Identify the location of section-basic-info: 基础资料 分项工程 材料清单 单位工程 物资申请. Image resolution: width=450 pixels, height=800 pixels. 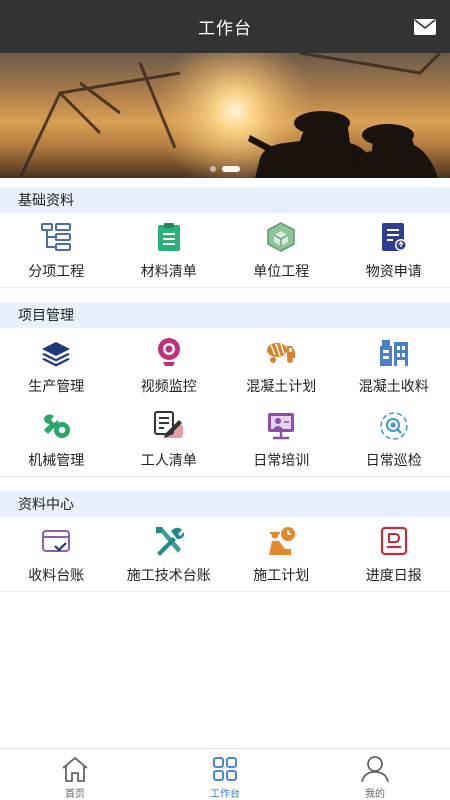
(225, 237).